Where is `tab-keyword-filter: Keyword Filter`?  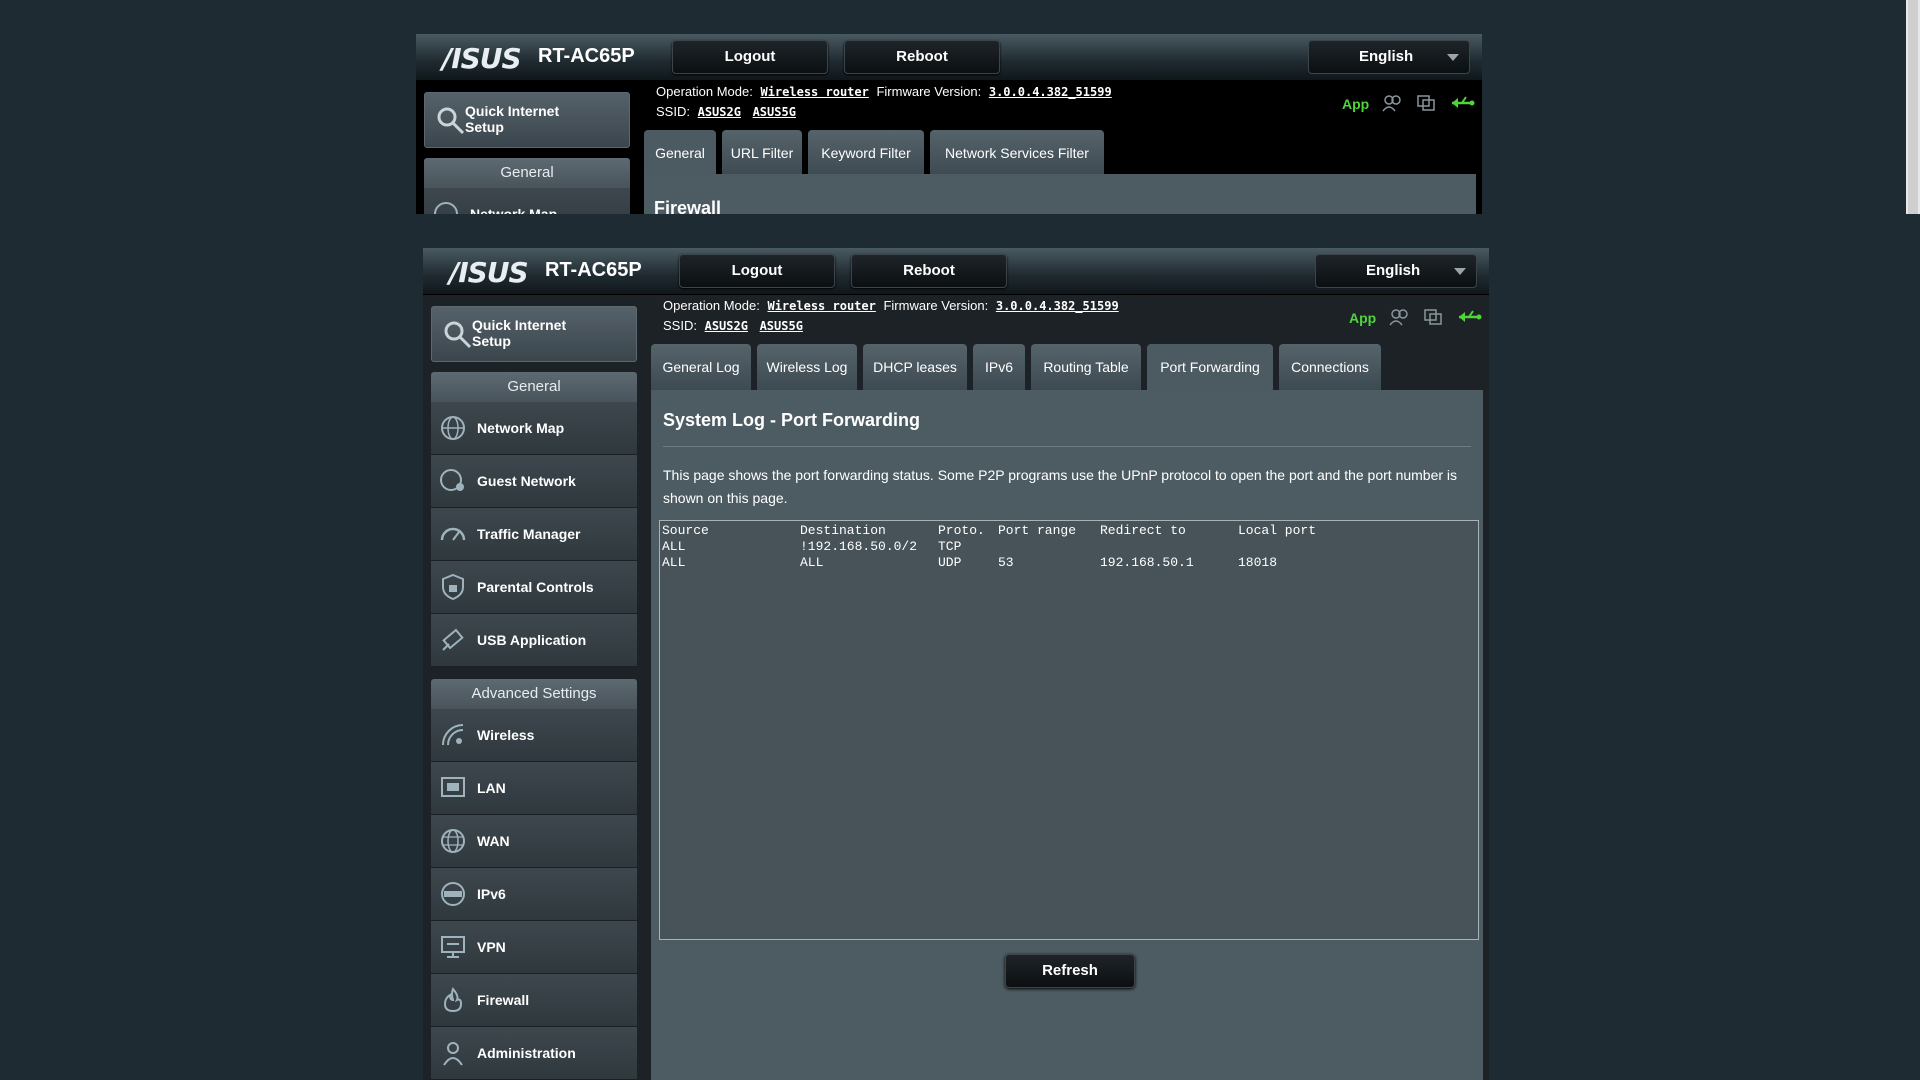
tab-keyword-filter: Keyword Filter is located at coordinates (866, 153).